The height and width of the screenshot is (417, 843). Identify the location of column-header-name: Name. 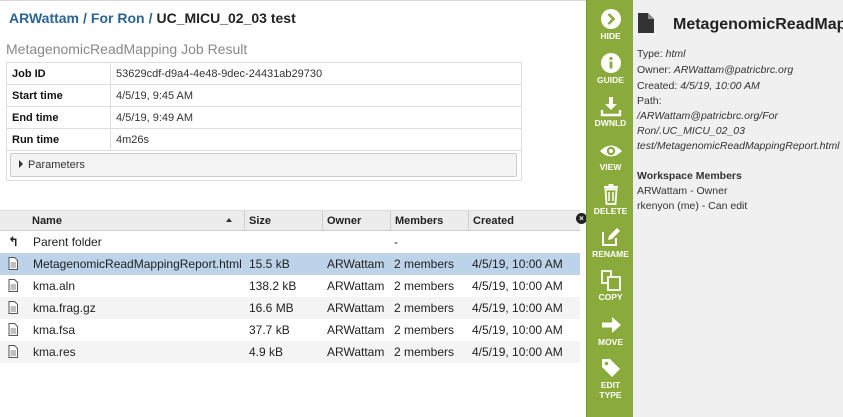
(136, 221).